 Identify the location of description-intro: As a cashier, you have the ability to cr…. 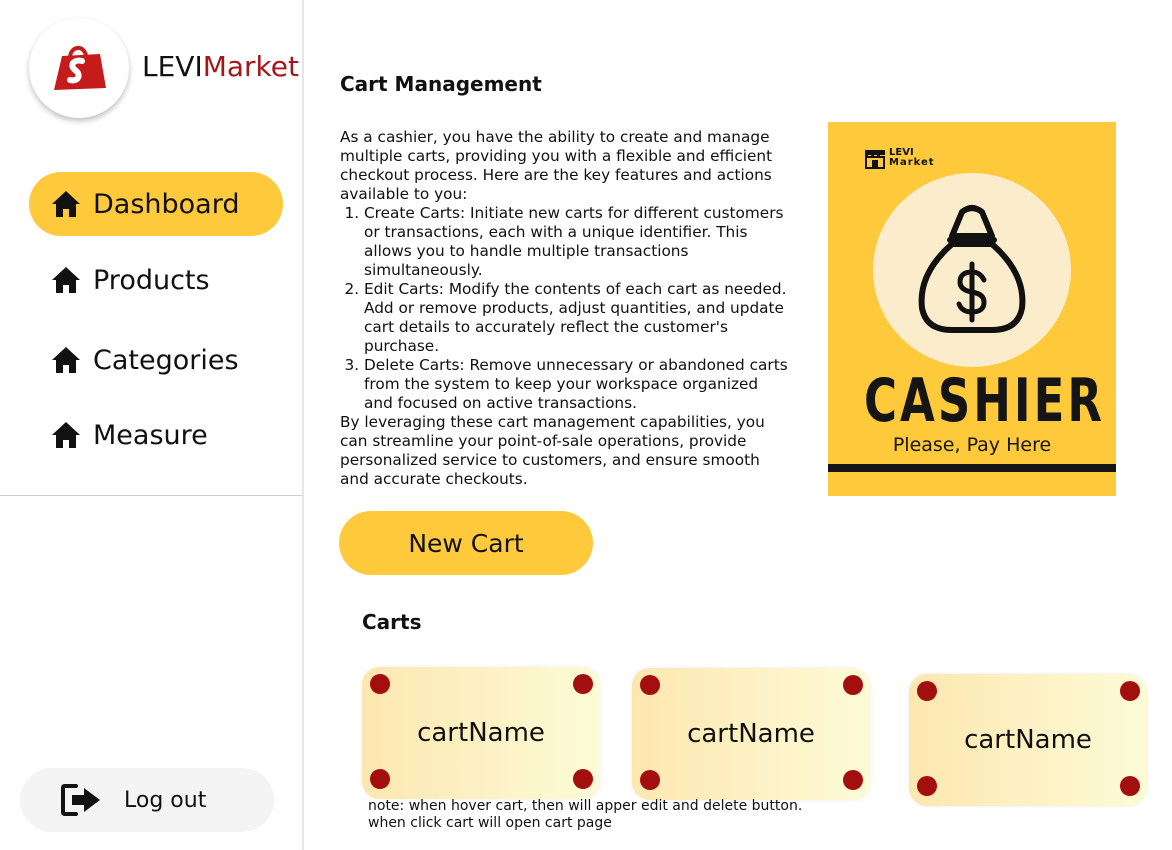
(556, 165).